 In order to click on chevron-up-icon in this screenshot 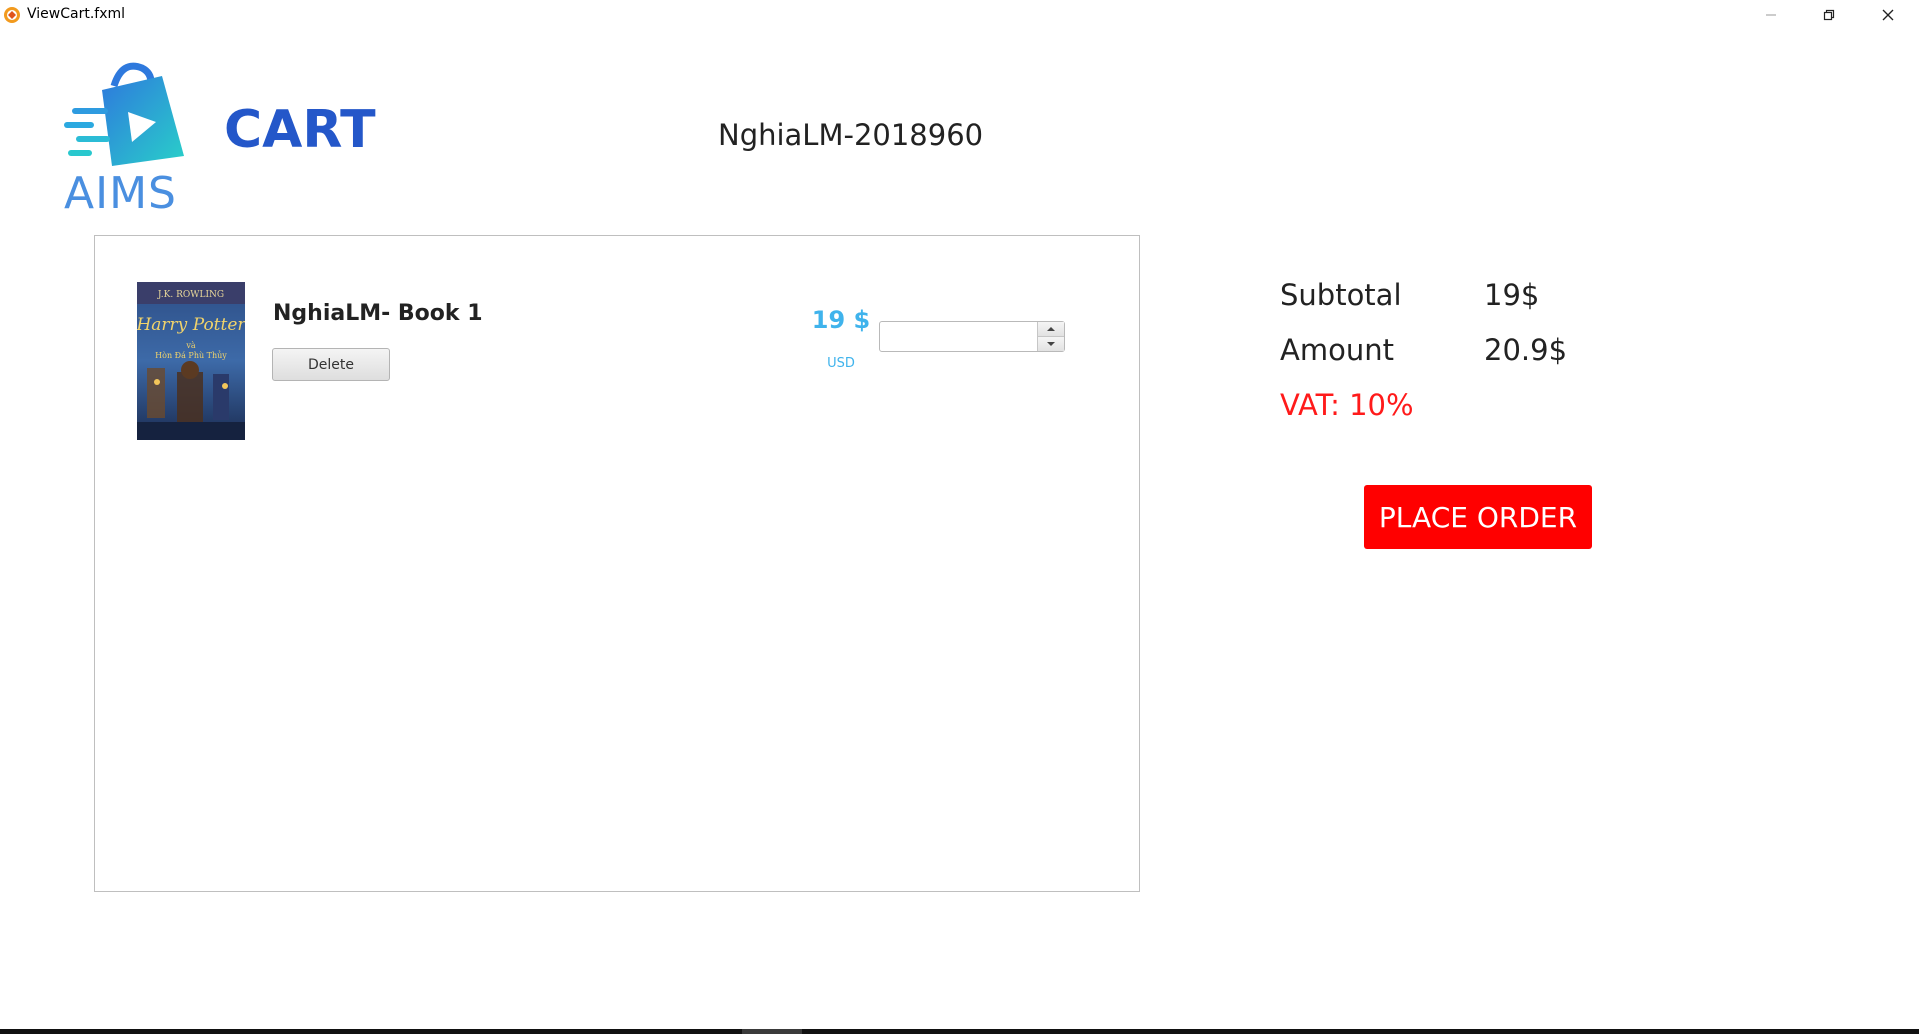, I will do `click(1051, 329)`.